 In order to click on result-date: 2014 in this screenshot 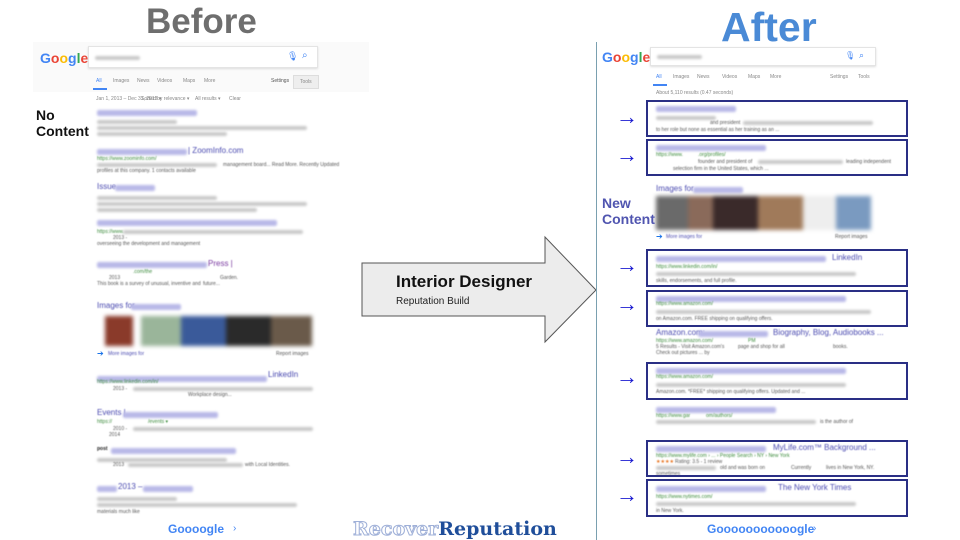, I will do `click(115, 435)`.